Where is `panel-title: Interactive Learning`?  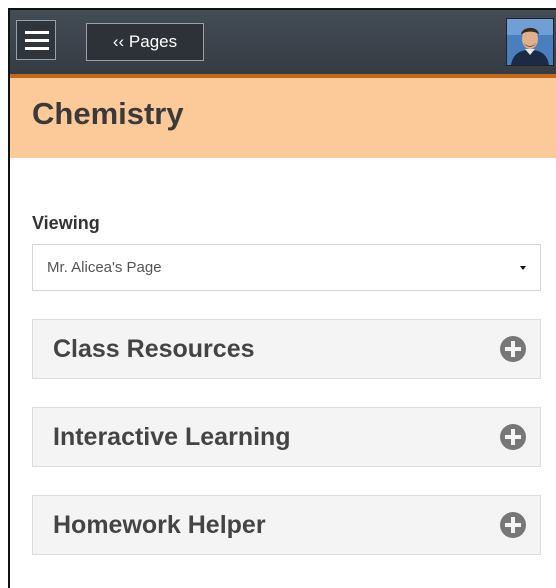
panel-title: Interactive Learning is located at coordinates (172, 437).